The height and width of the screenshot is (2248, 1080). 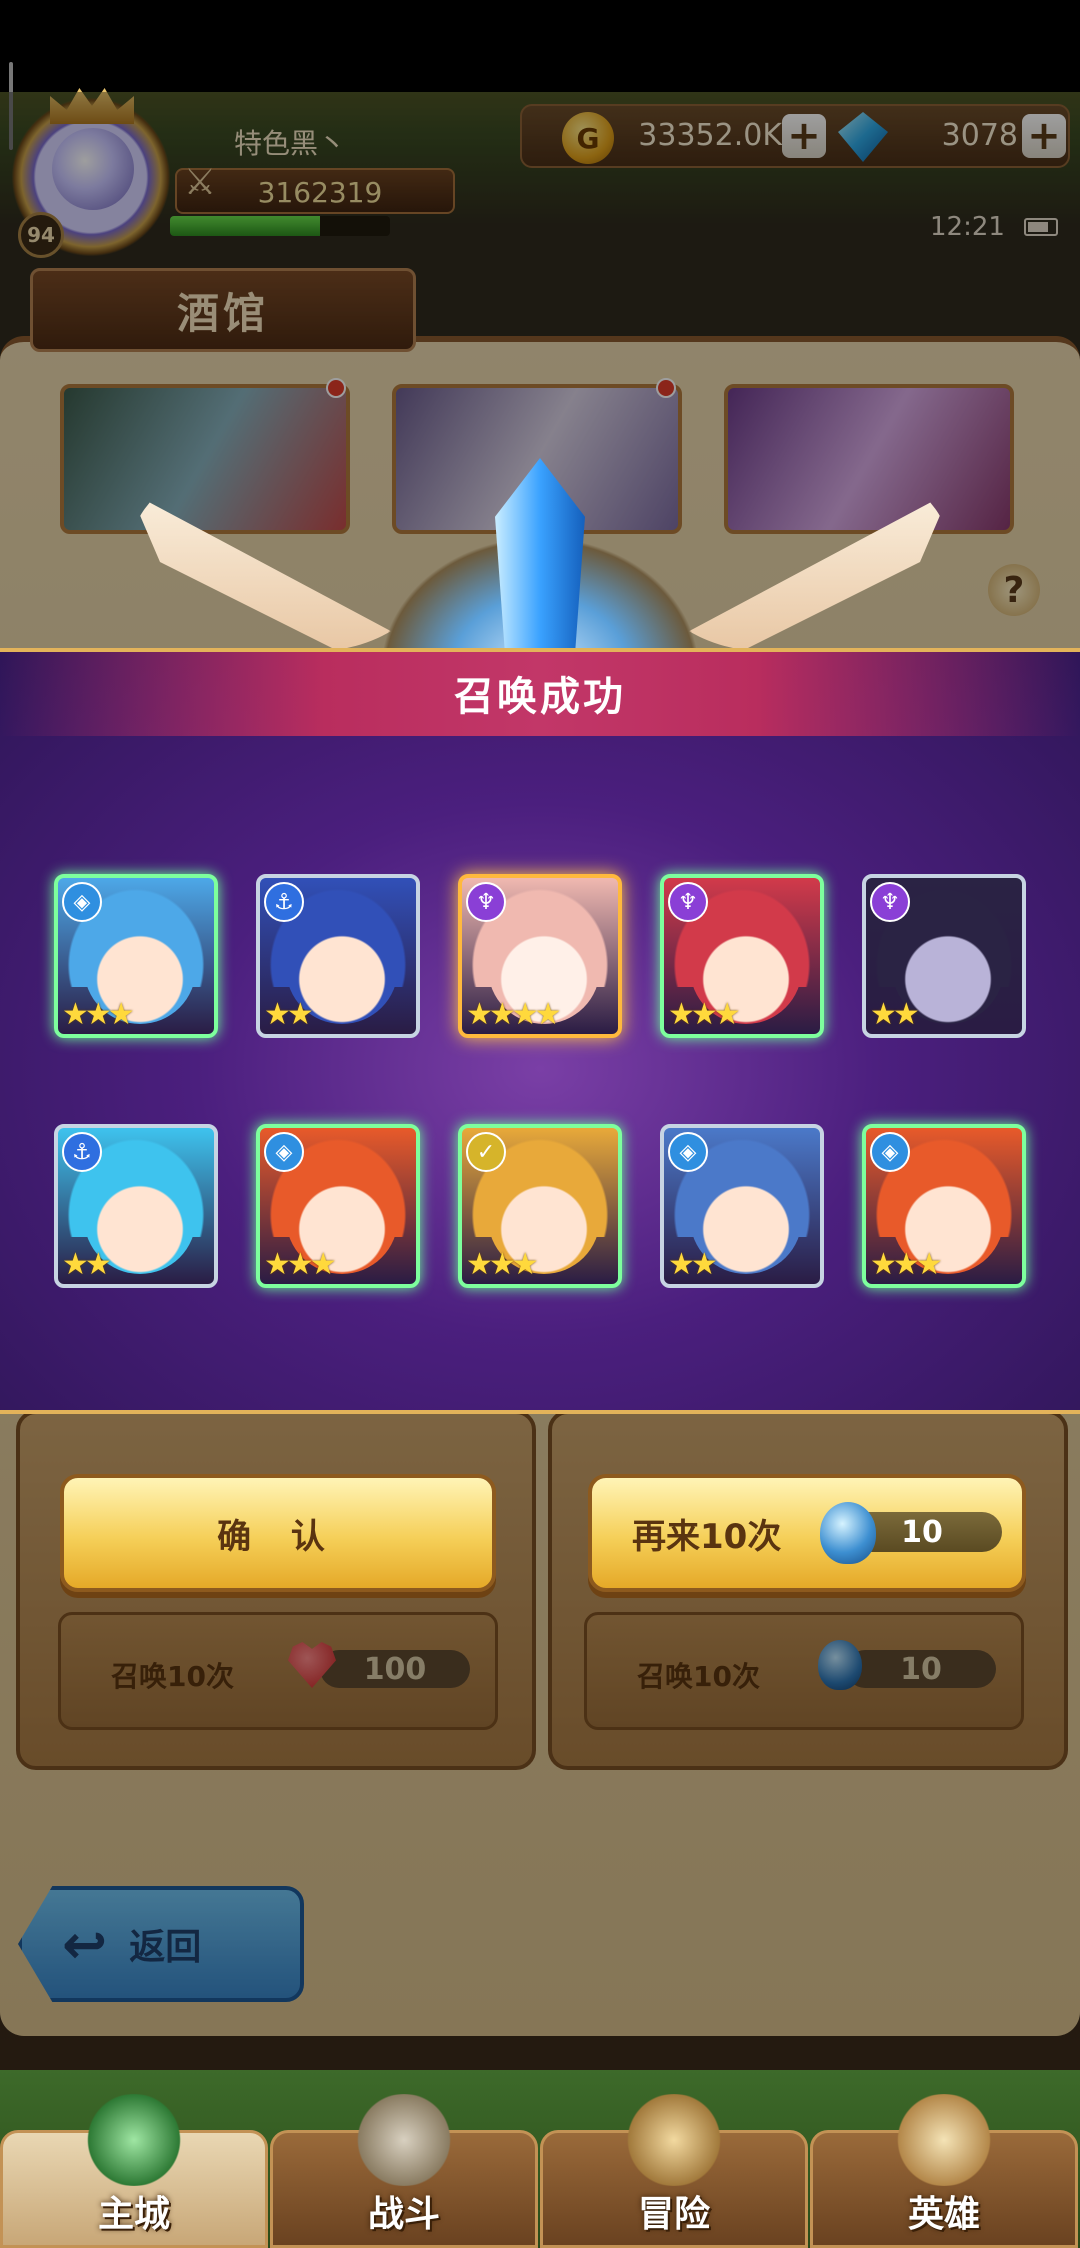 I want to click on confirm-button: 确 认, so click(x=278, y=1533).